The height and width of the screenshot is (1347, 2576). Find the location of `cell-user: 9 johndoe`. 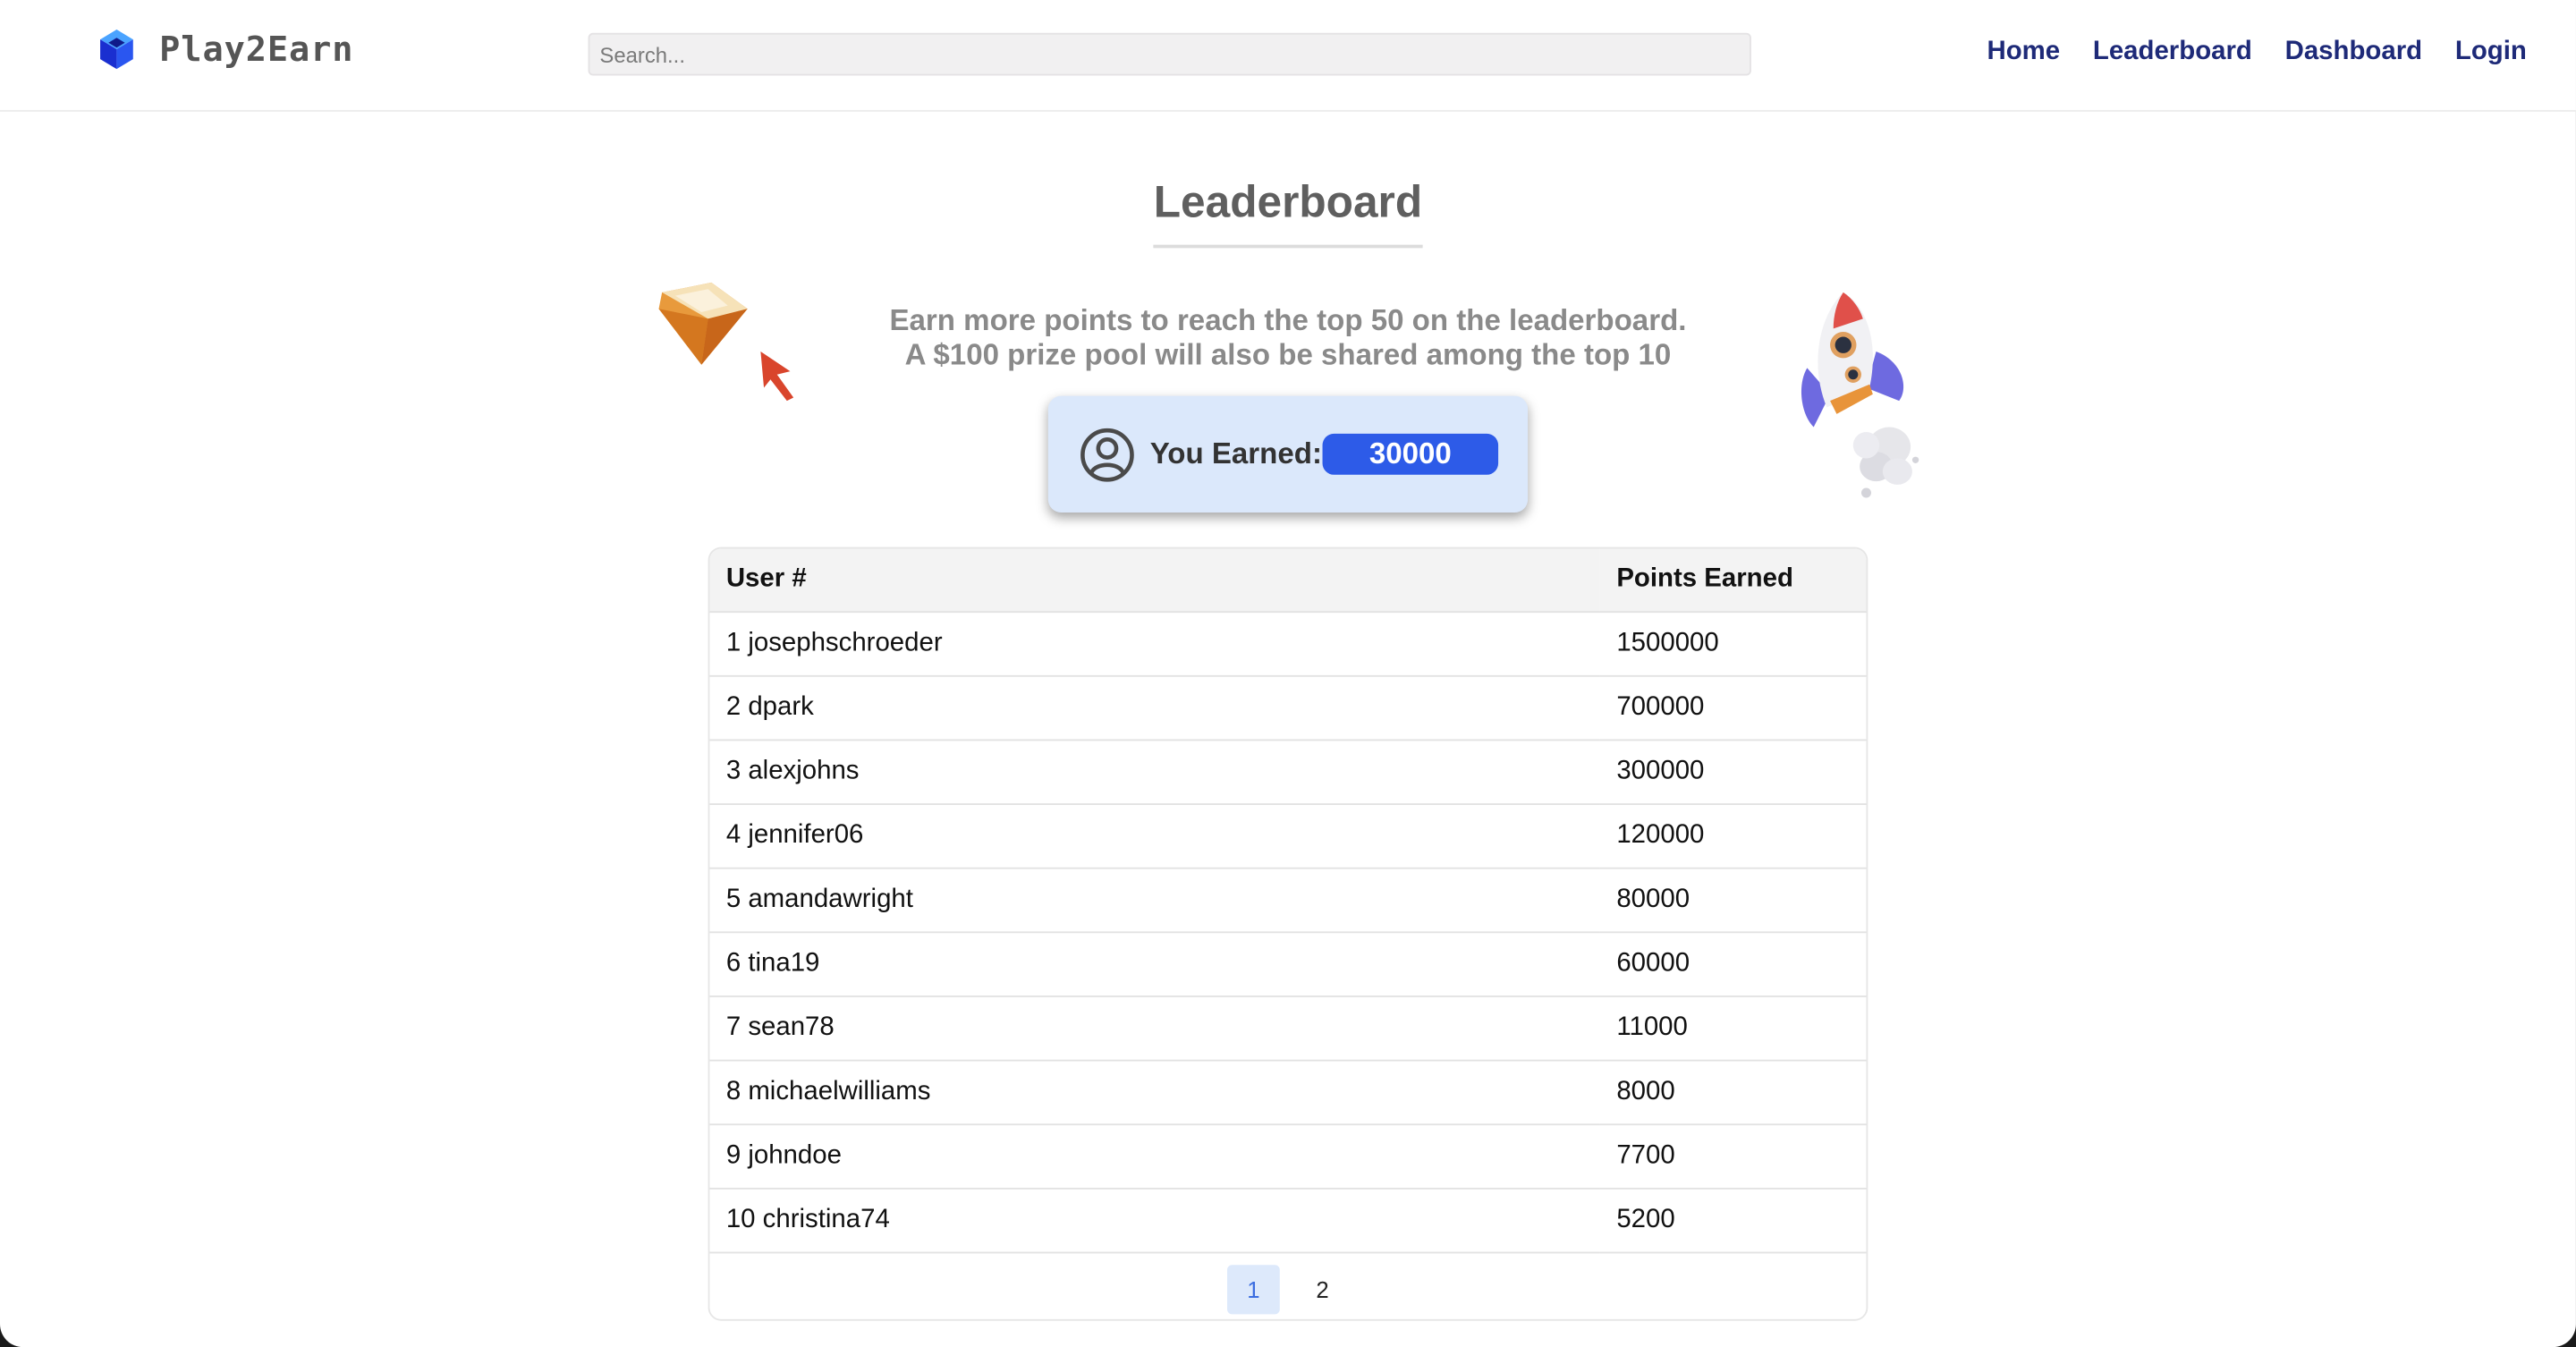

cell-user: 9 johndoe is located at coordinates (1154, 1157).